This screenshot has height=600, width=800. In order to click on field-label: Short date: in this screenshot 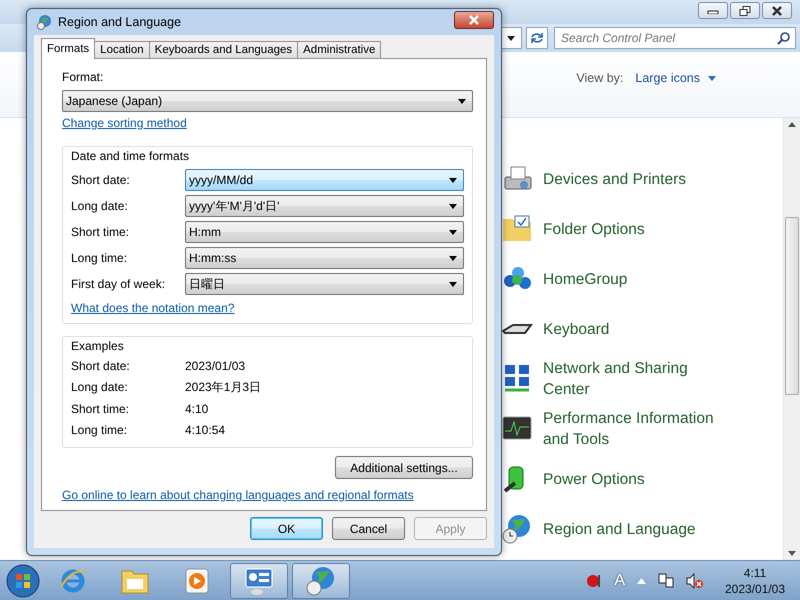, I will do `click(101, 180)`.